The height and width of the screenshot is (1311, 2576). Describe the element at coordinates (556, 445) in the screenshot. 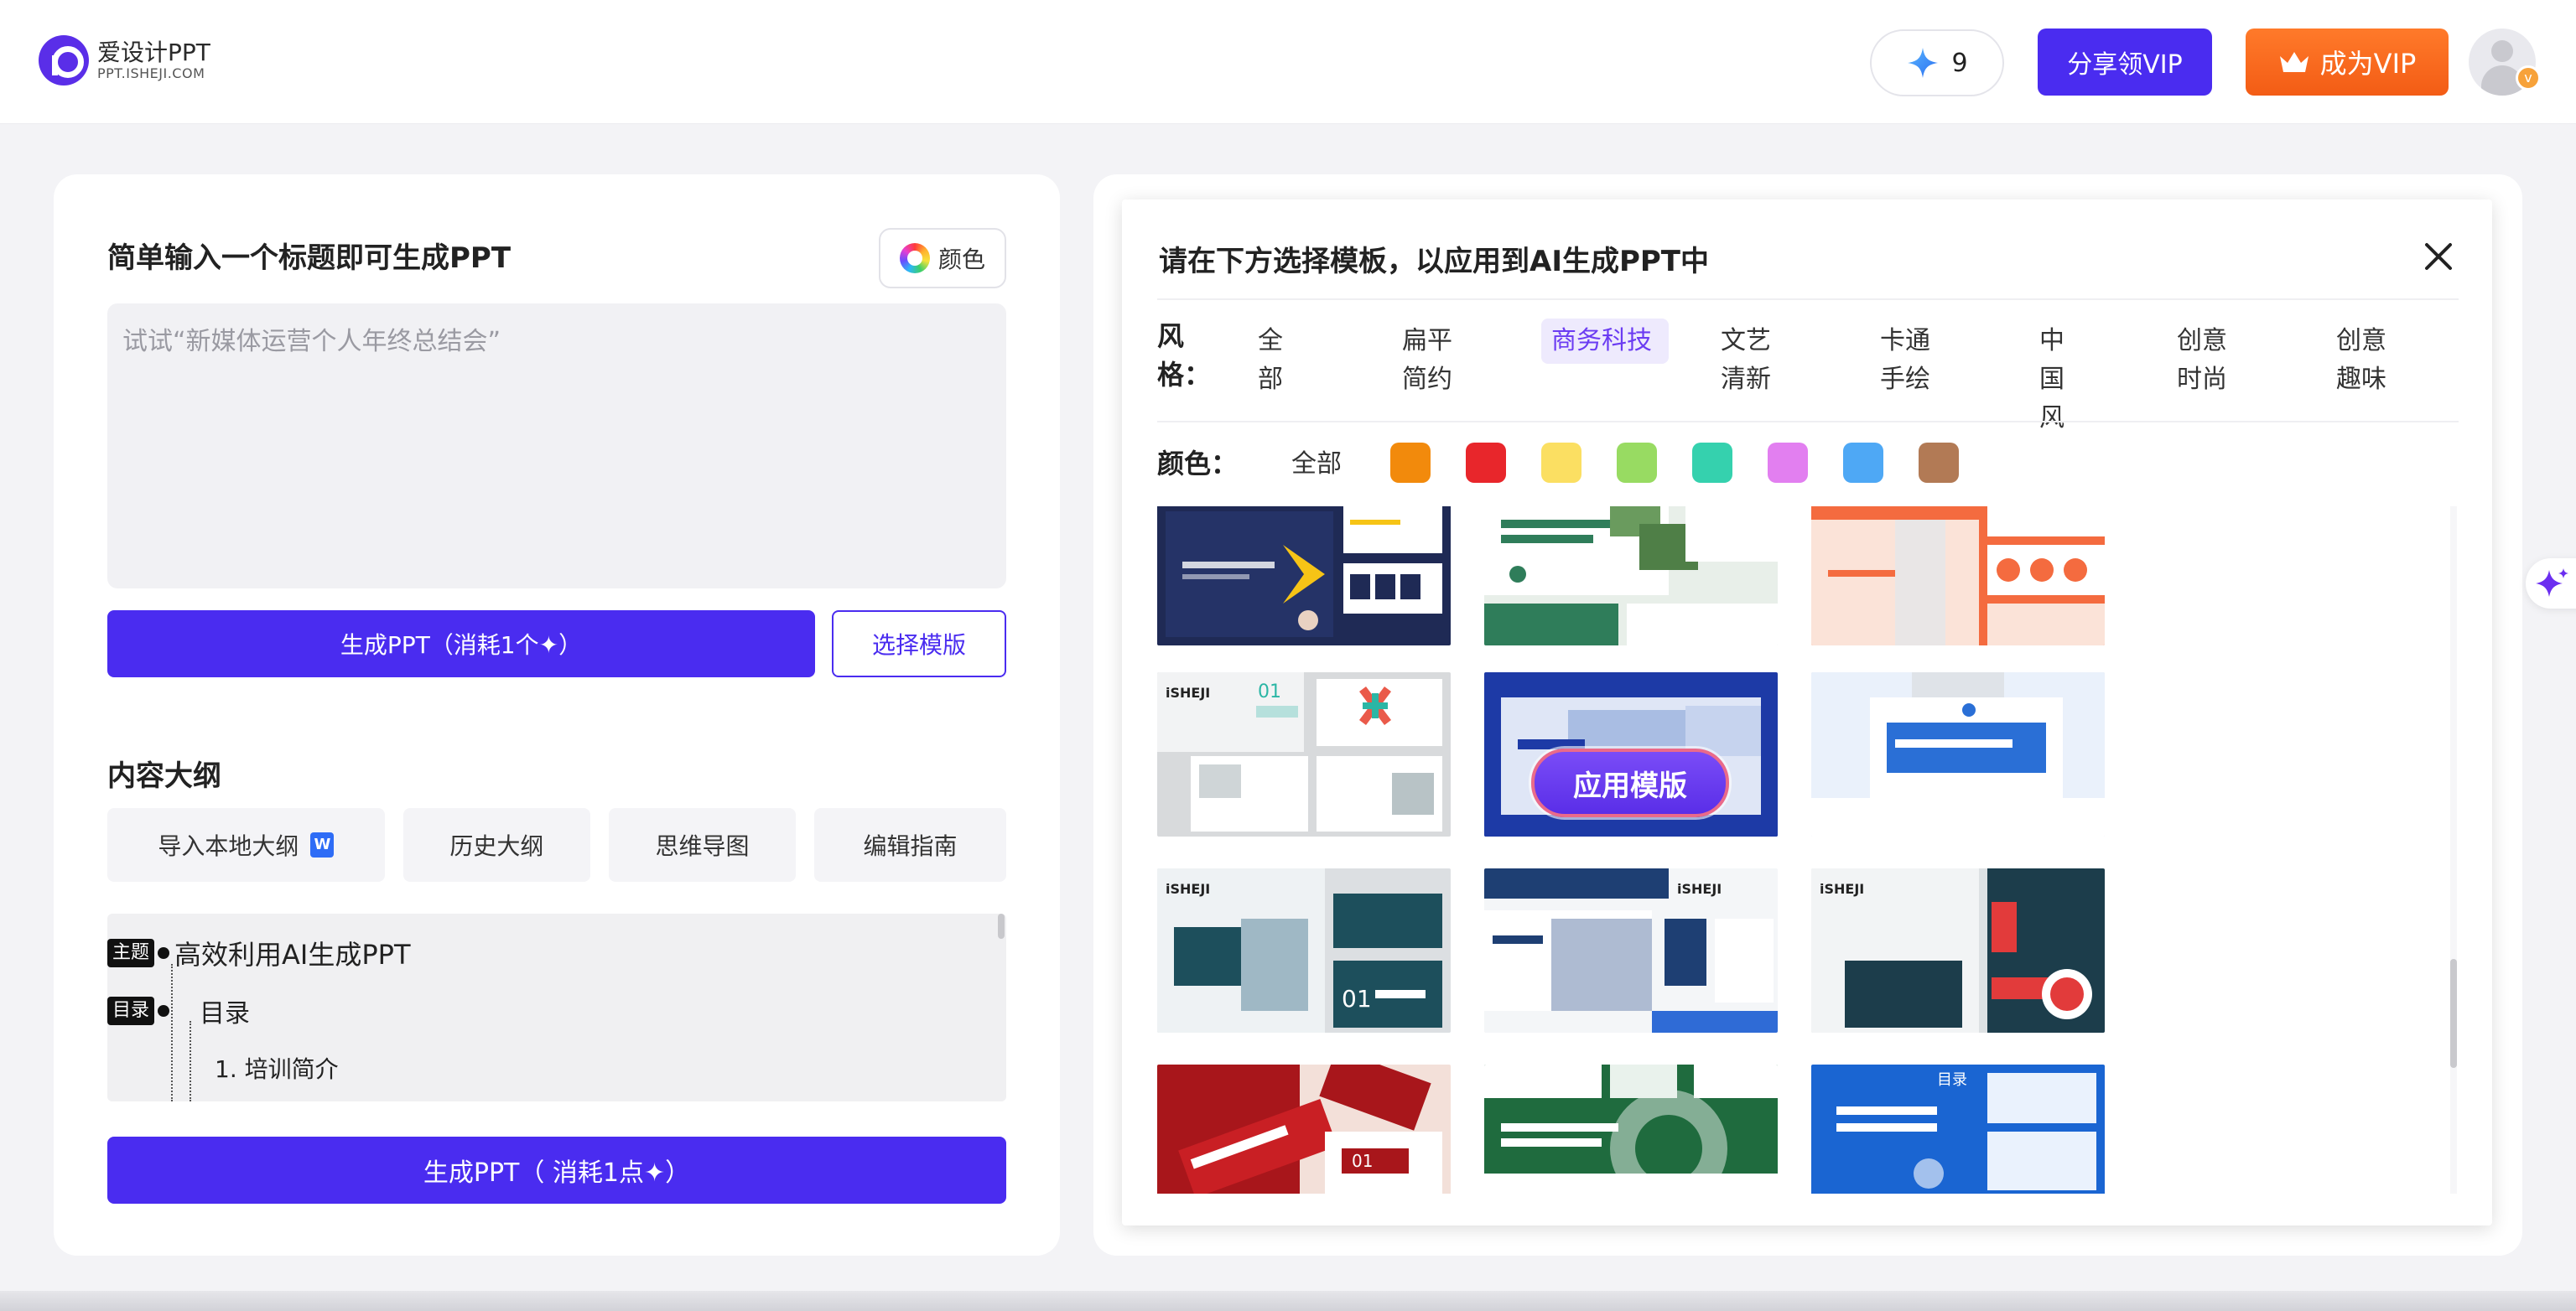

I see `title-input` at that location.